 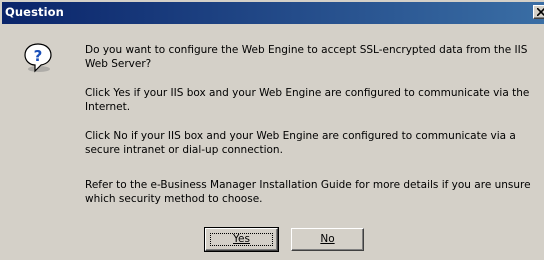 I want to click on window-title: Question, so click(x=34, y=12).